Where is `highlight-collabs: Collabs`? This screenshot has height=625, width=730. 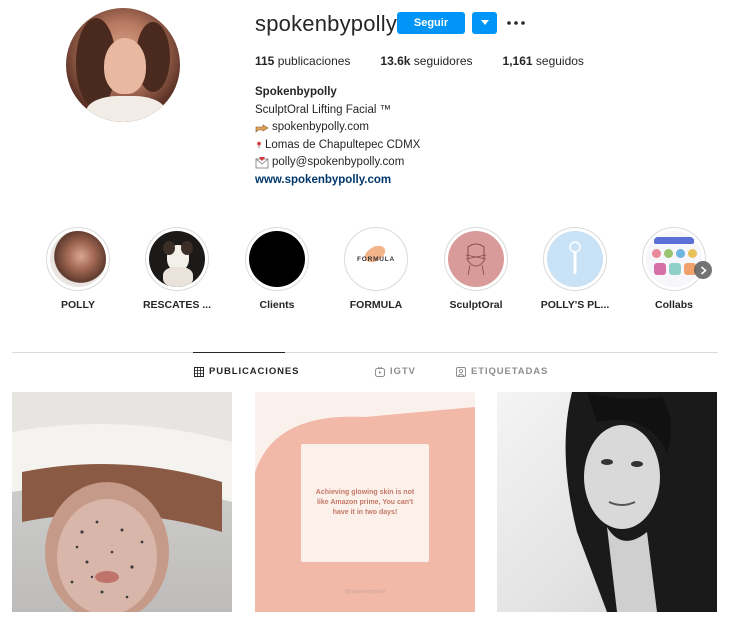 highlight-collabs: Collabs is located at coordinates (674, 269).